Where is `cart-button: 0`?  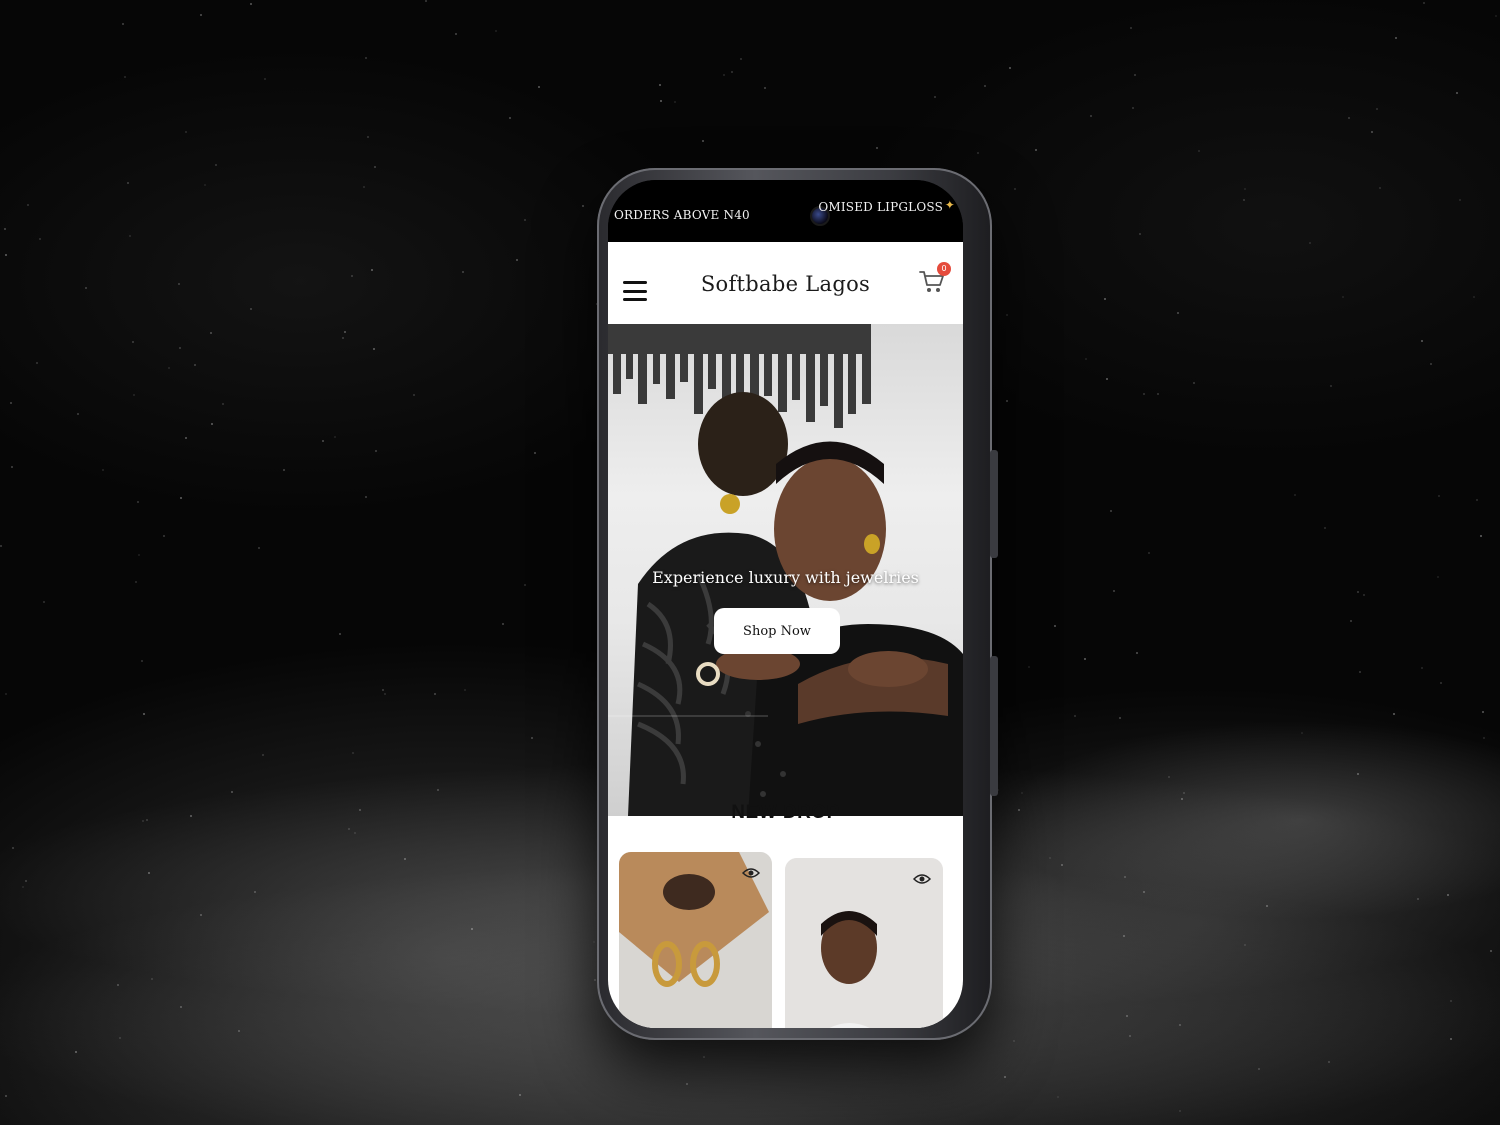 cart-button: 0 is located at coordinates (935, 278).